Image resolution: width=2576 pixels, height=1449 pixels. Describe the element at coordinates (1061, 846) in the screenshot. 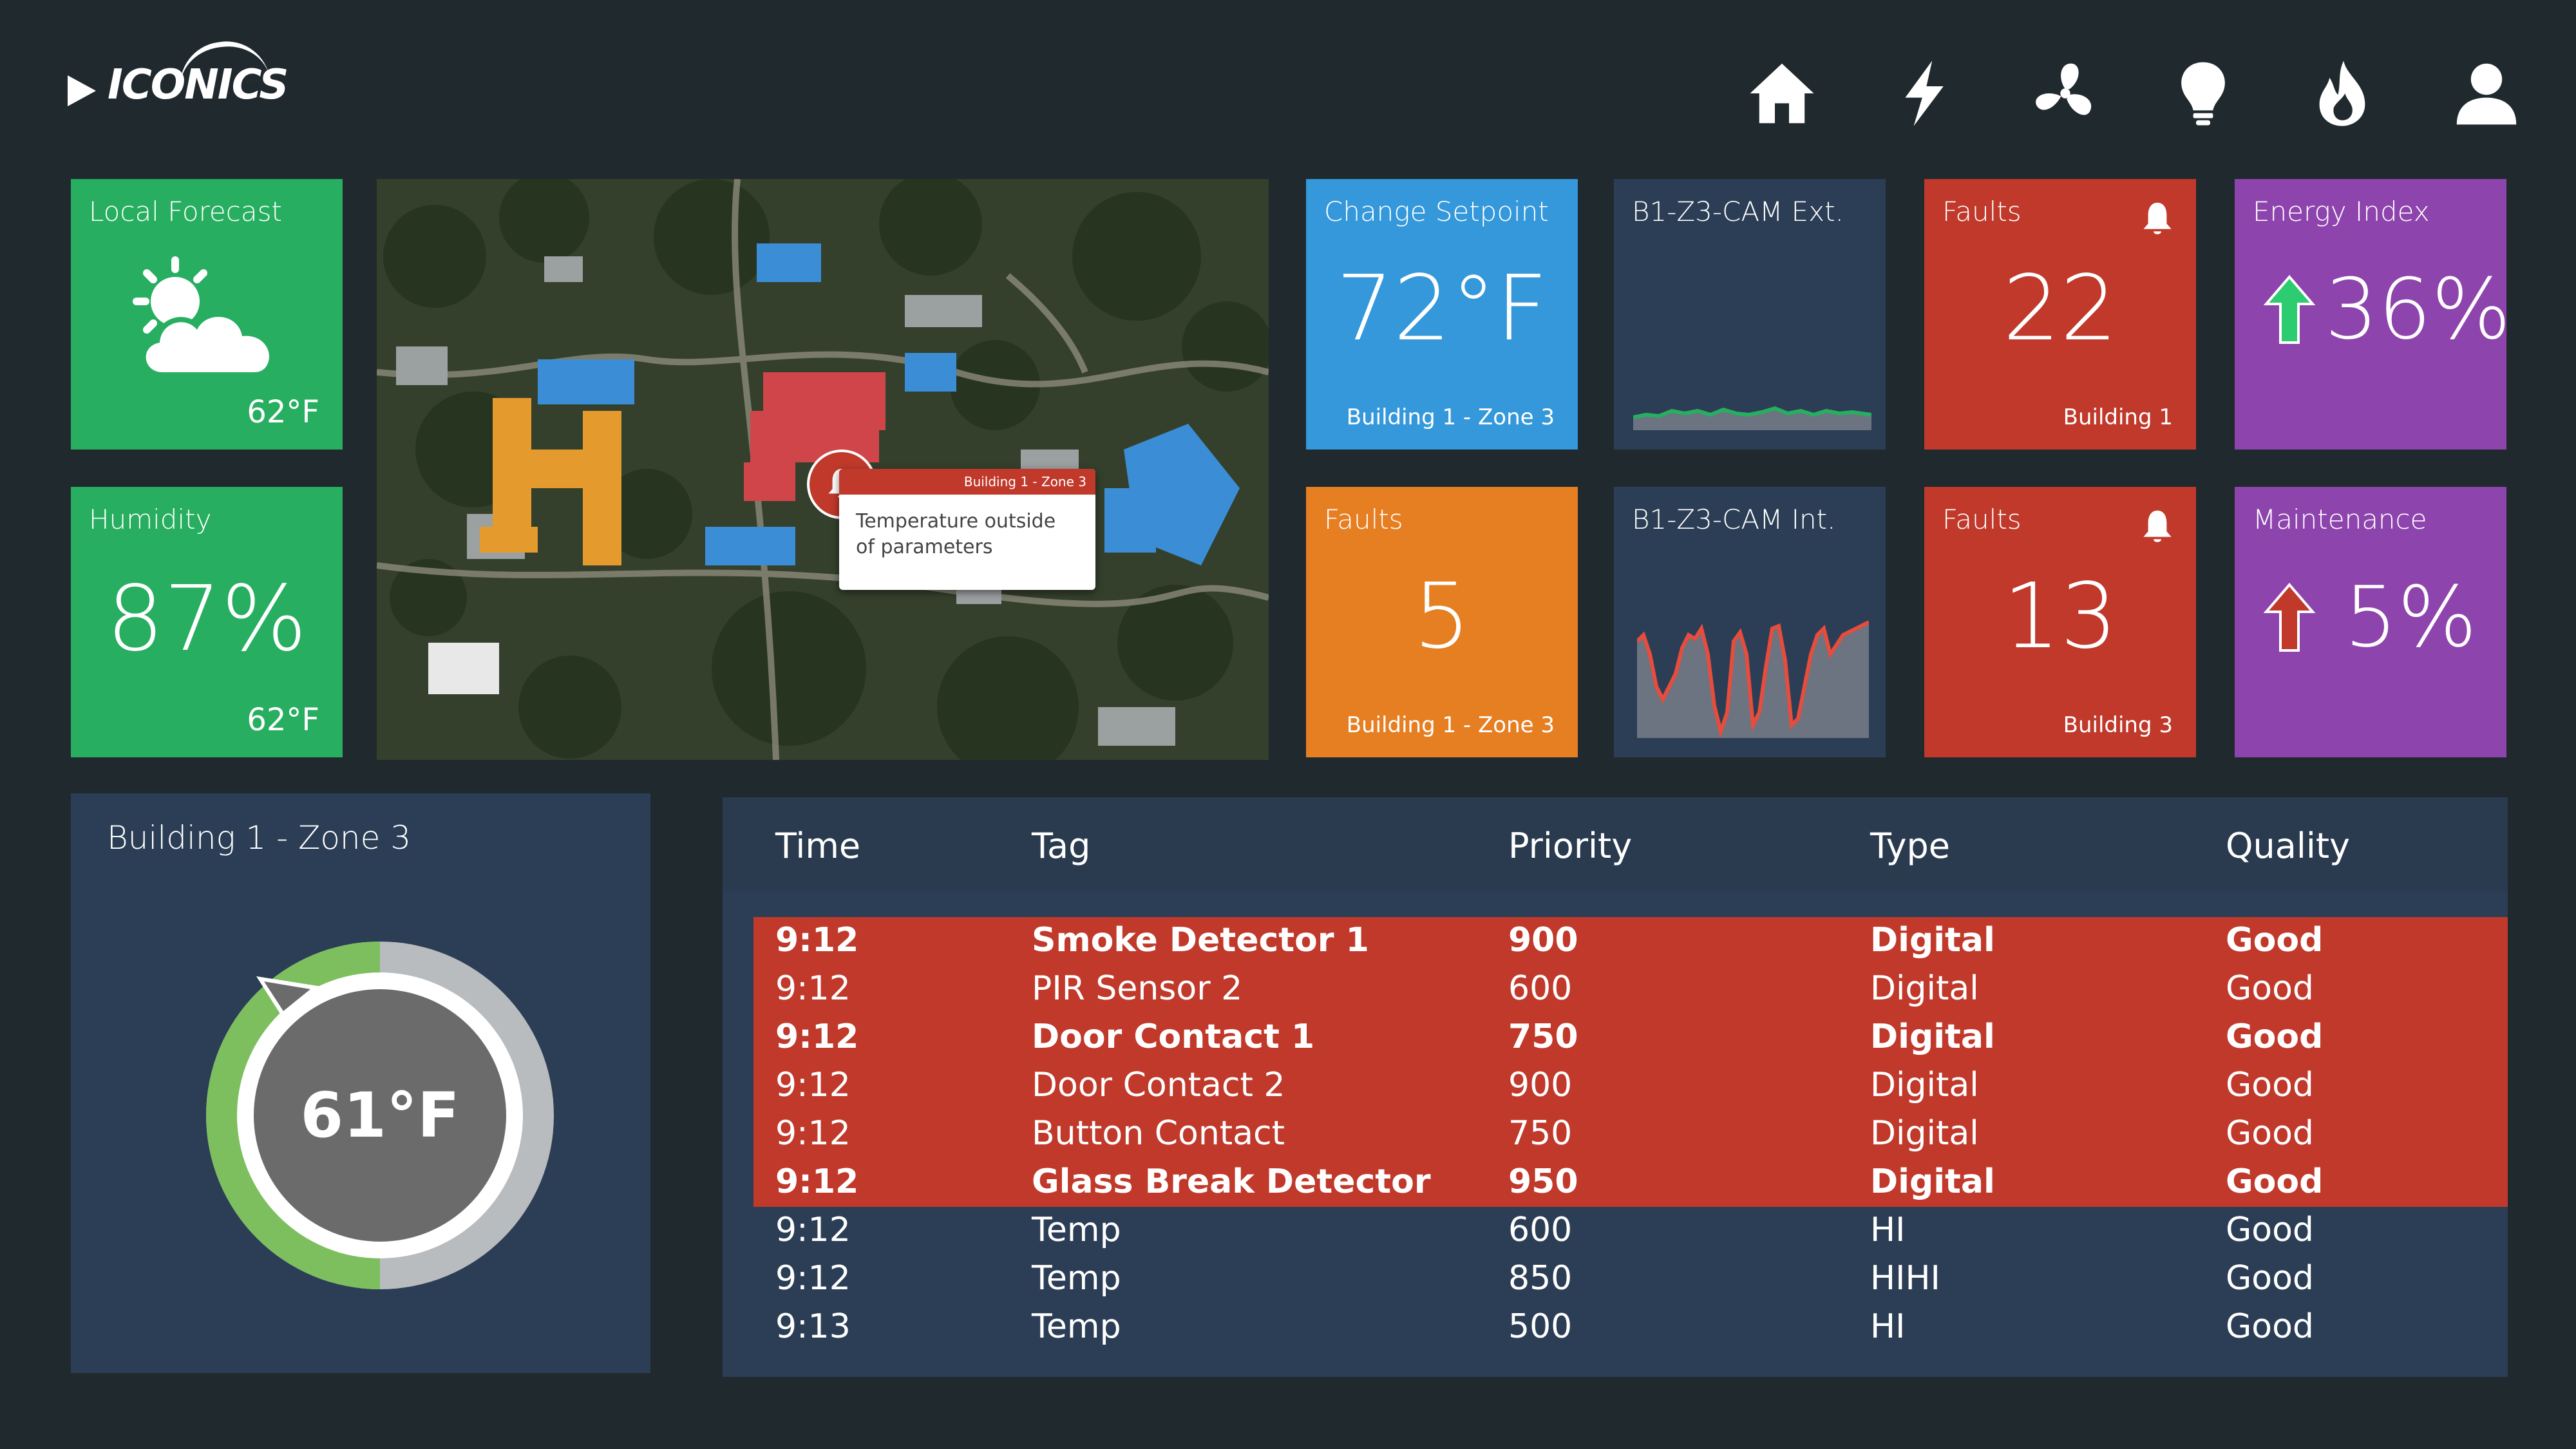

I see `column-header-tag: Tag` at that location.